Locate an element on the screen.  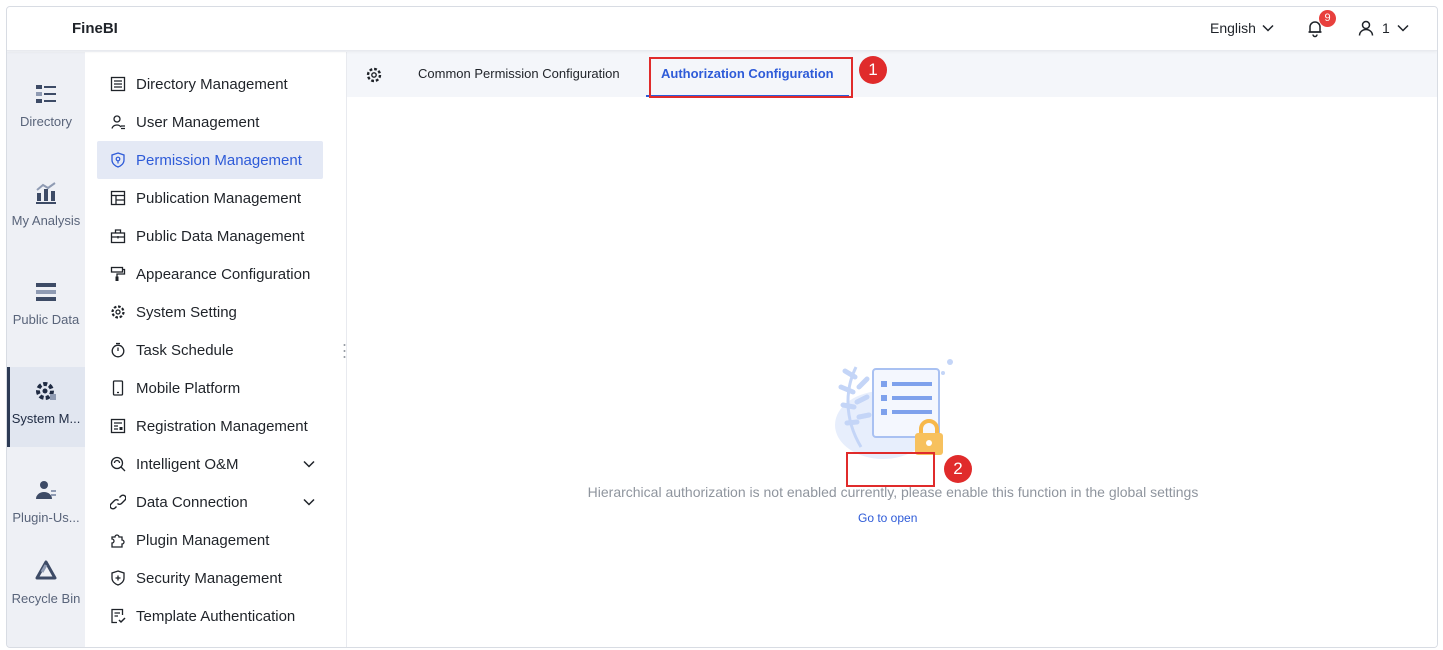
menu-item-label: Mobile Platform is located at coordinates (188, 388).